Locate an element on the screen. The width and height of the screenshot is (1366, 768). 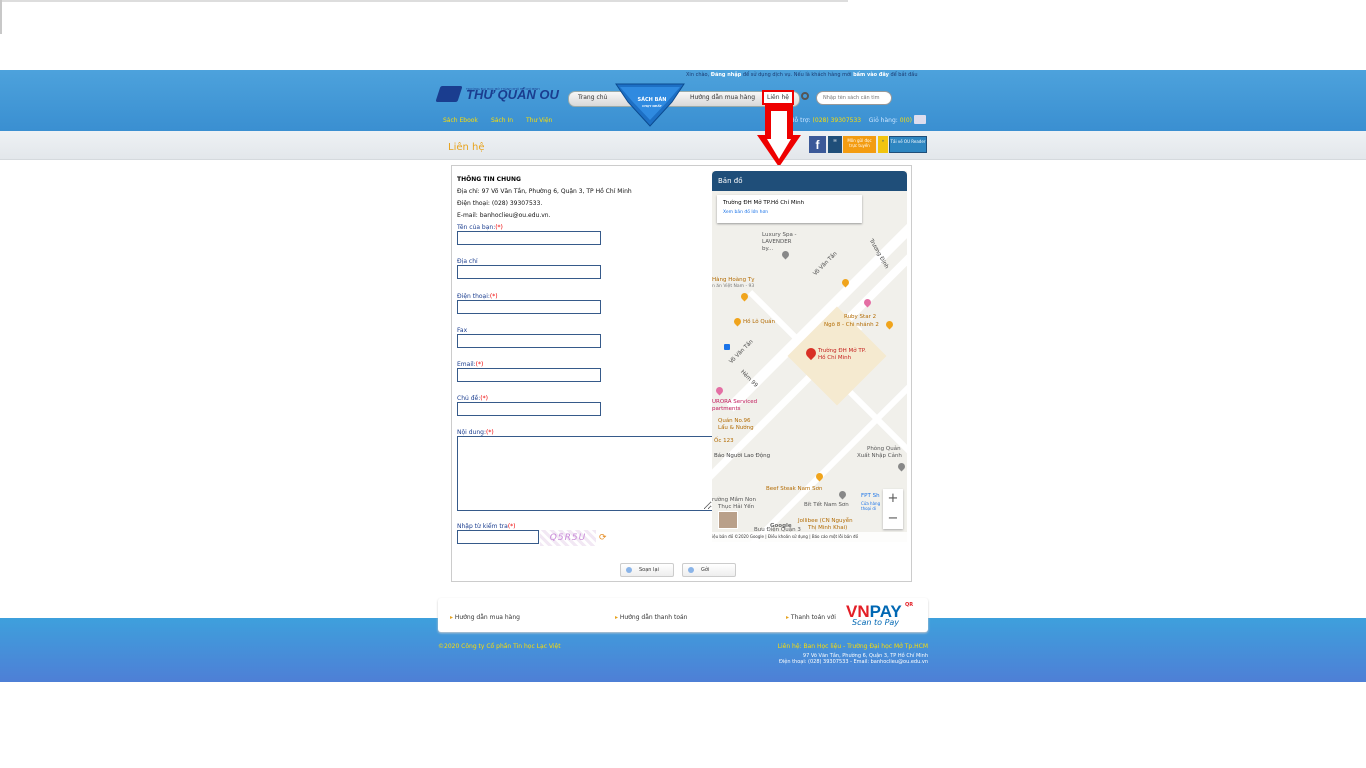
phone-field is located at coordinates (529, 307).